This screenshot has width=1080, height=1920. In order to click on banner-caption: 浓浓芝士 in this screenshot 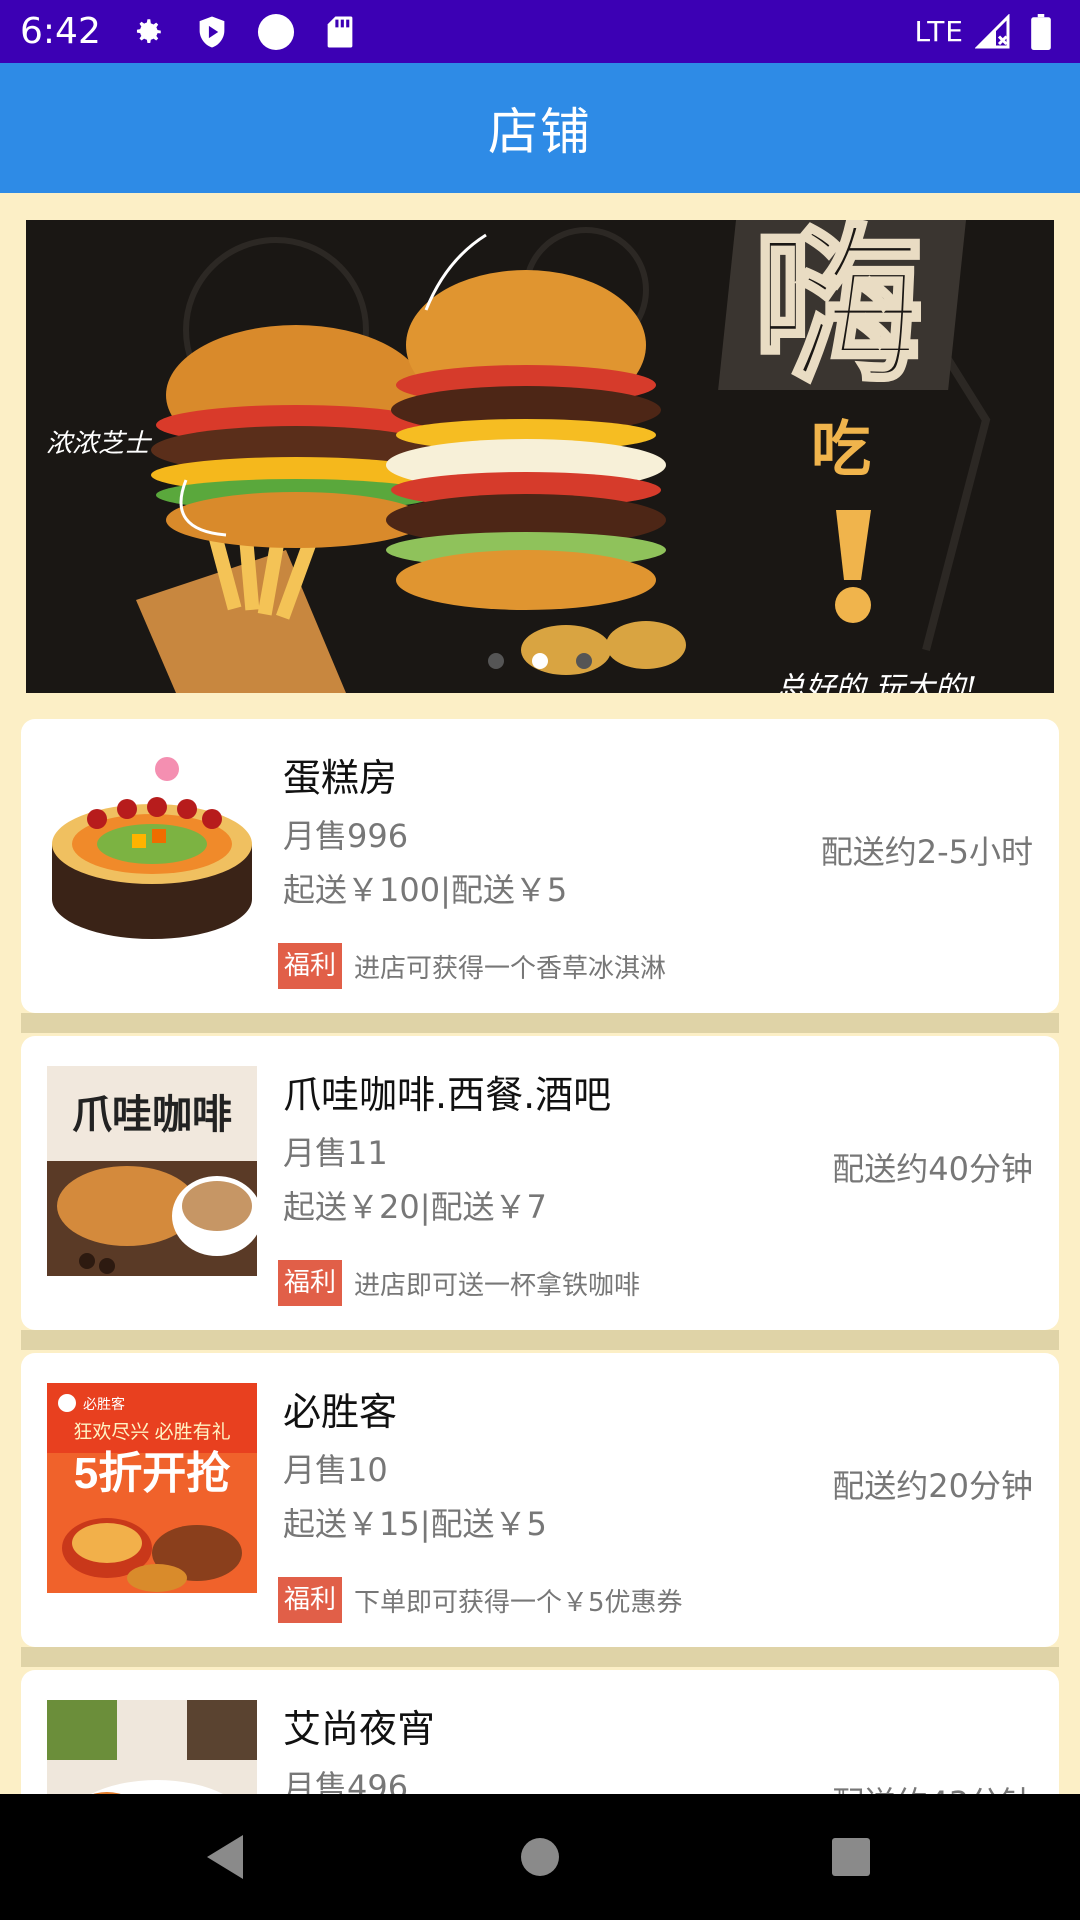, I will do `click(99, 444)`.